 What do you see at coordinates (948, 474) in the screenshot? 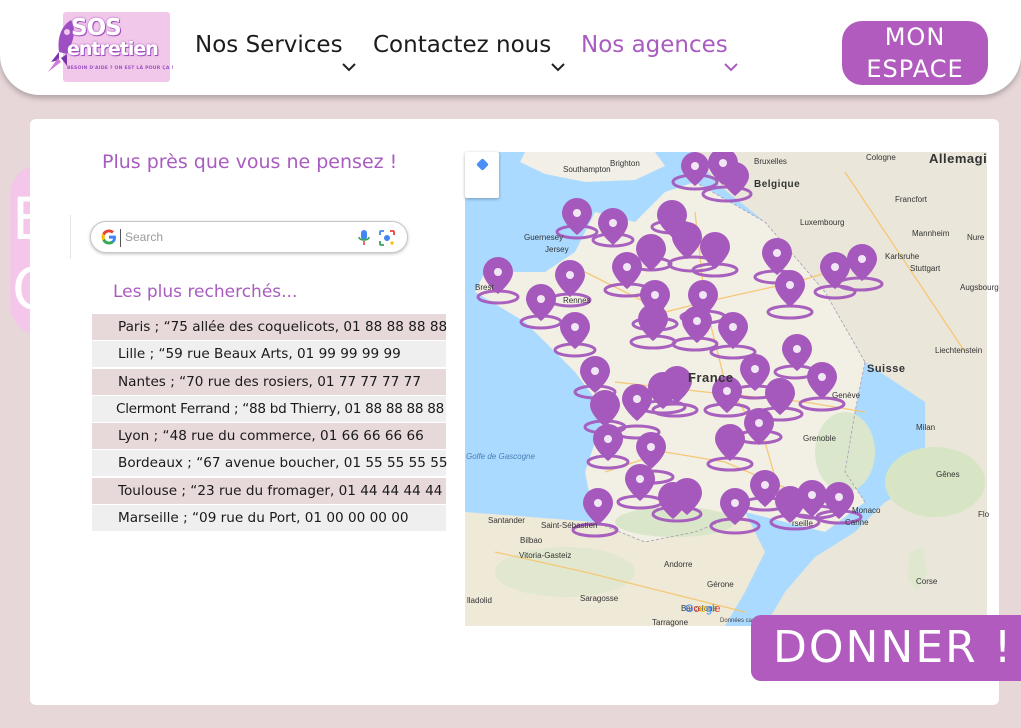
I see `map-label: Gênes` at bounding box center [948, 474].